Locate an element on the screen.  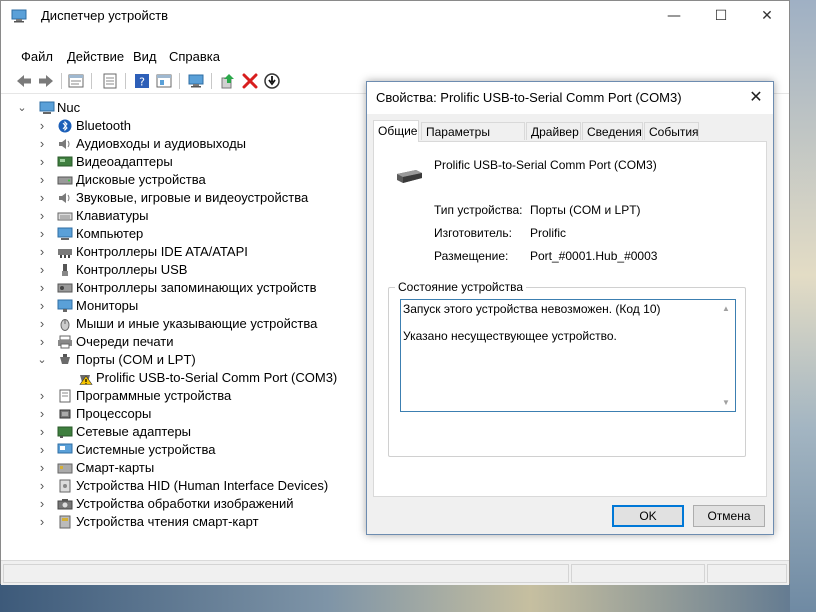
tab-events: События is located at coordinates (671, 131).